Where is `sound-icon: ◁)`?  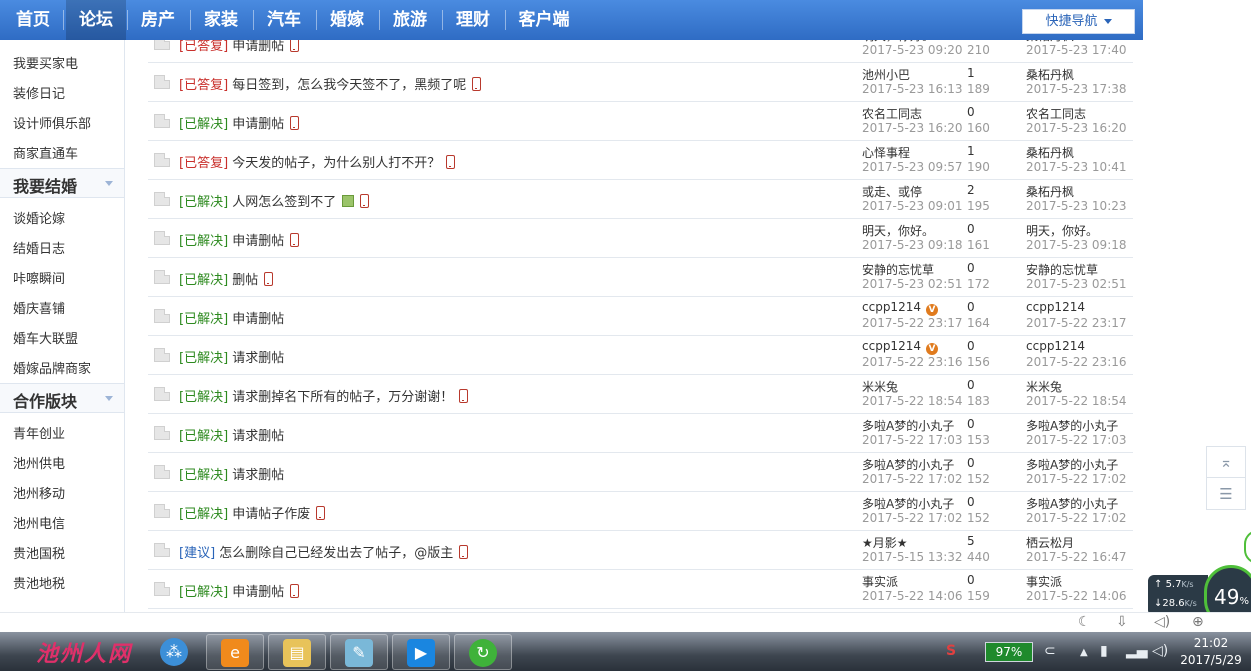 sound-icon: ◁) is located at coordinates (1162, 622).